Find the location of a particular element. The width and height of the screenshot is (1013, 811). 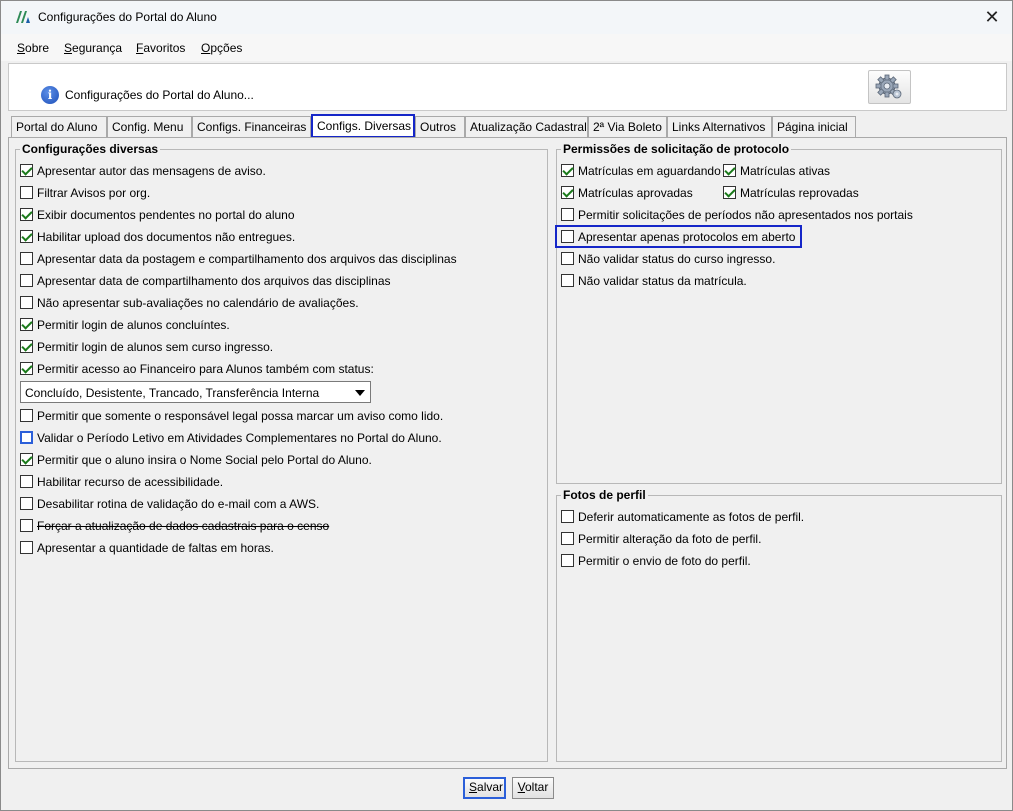

menu-sobre: Sobre is located at coordinates (33, 48).